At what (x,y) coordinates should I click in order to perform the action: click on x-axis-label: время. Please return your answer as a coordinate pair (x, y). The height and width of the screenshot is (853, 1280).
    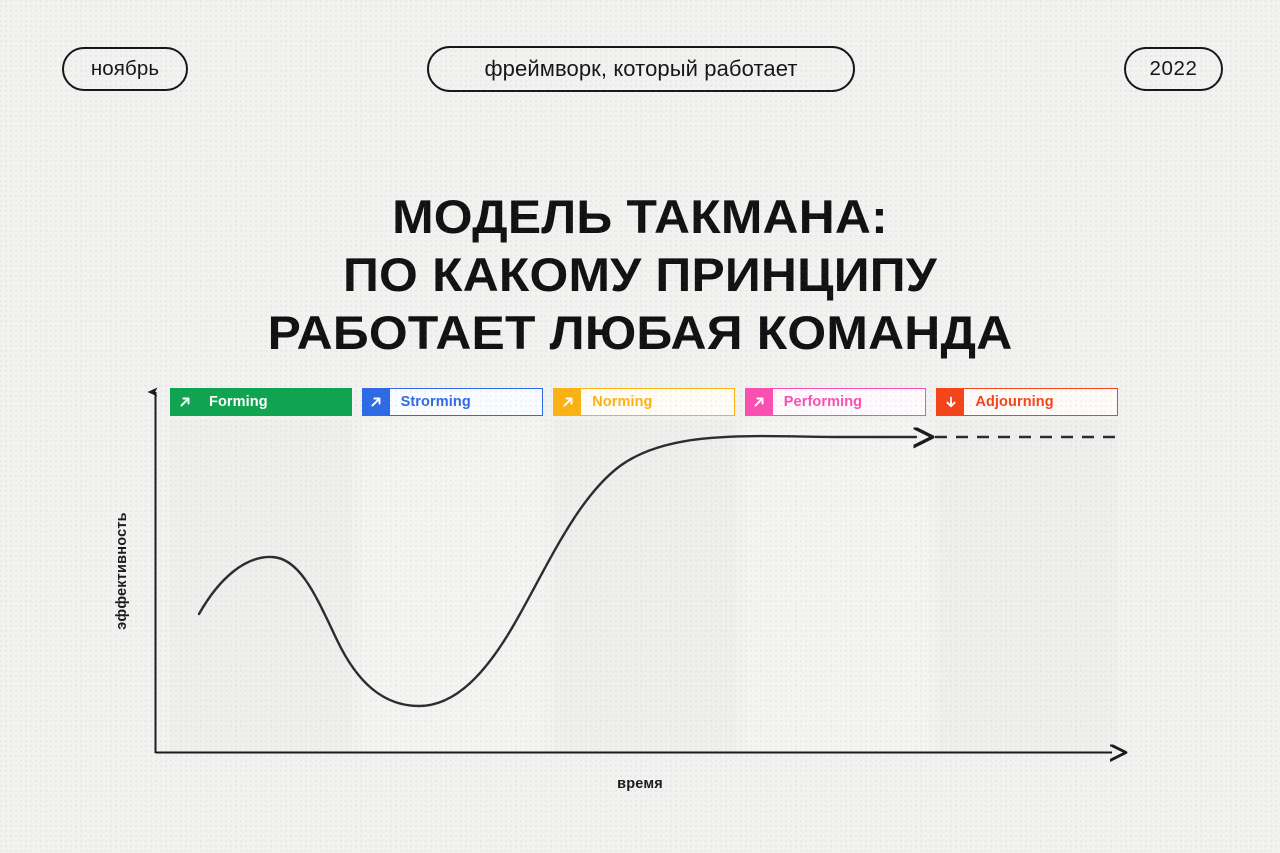
    Looking at the image, I should click on (640, 784).